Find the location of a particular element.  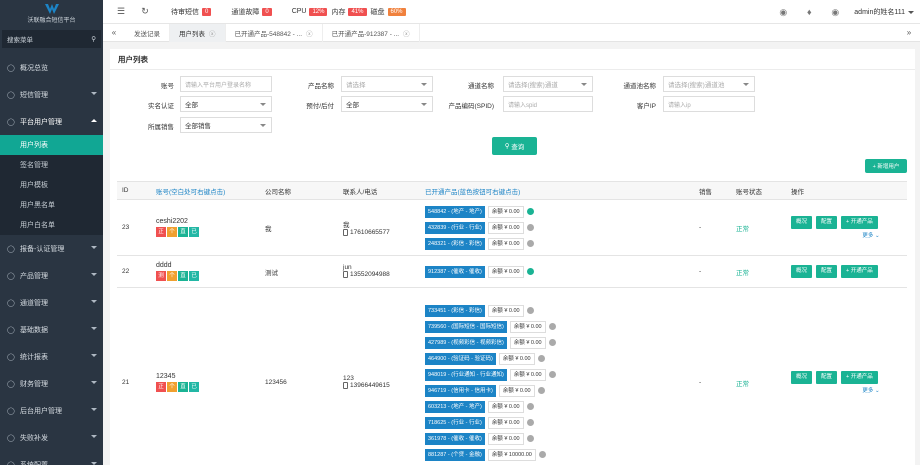

column-header: 已开通产品(蓝色按钮可右键点击) is located at coordinates (557, 190).